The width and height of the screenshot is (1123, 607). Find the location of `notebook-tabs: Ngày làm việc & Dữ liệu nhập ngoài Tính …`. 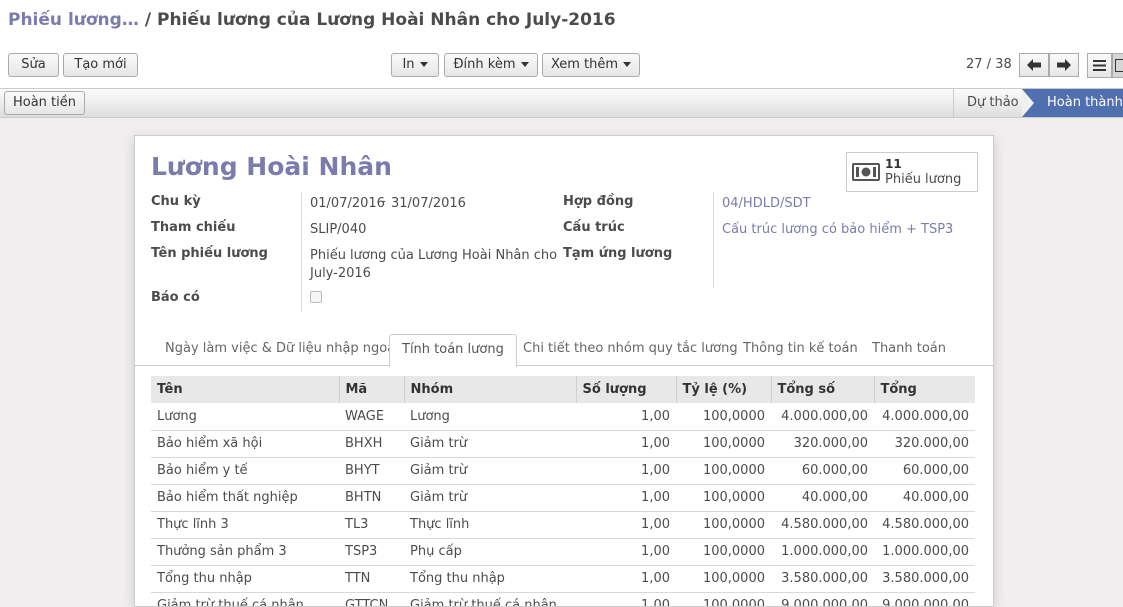

notebook-tabs: Ngày làm việc & Dữ liệu nhập ngoài Tính … is located at coordinates (564, 348).